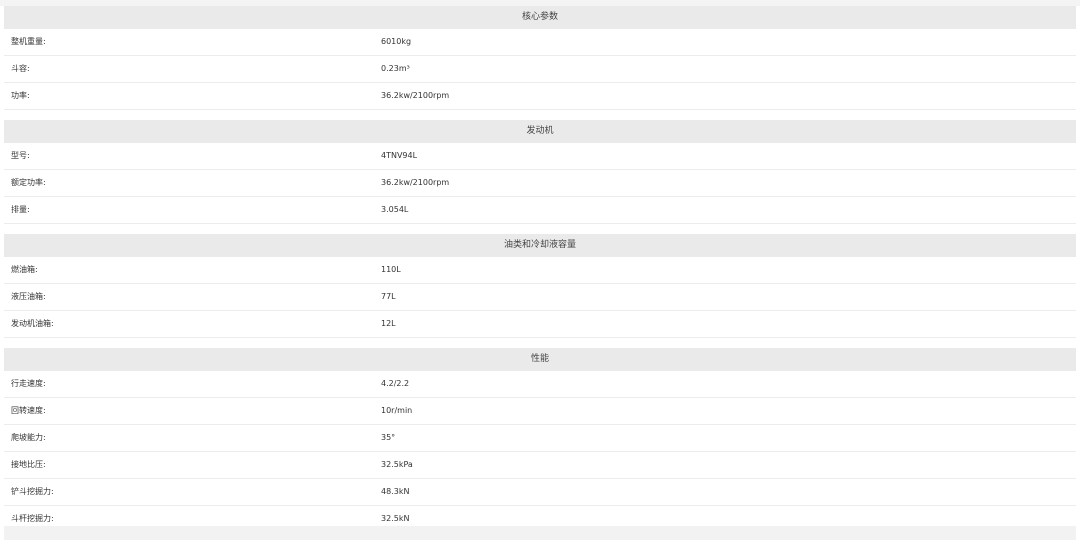 The image size is (1080, 540). What do you see at coordinates (388, 323) in the screenshot?
I see `spec-value: 12L` at bounding box center [388, 323].